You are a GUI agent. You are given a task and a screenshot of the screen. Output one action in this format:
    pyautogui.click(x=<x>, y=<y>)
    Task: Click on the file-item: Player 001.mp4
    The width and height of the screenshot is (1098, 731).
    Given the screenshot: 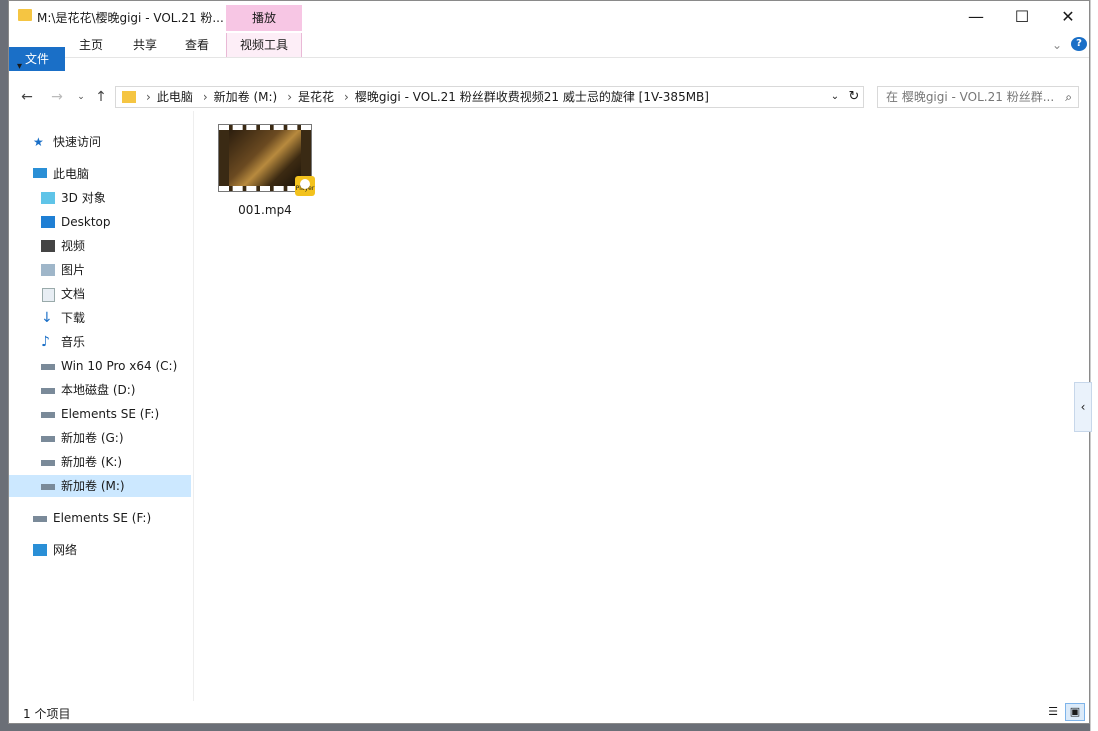 What is the action you would take?
    pyautogui.click(x=265, y=171)
    